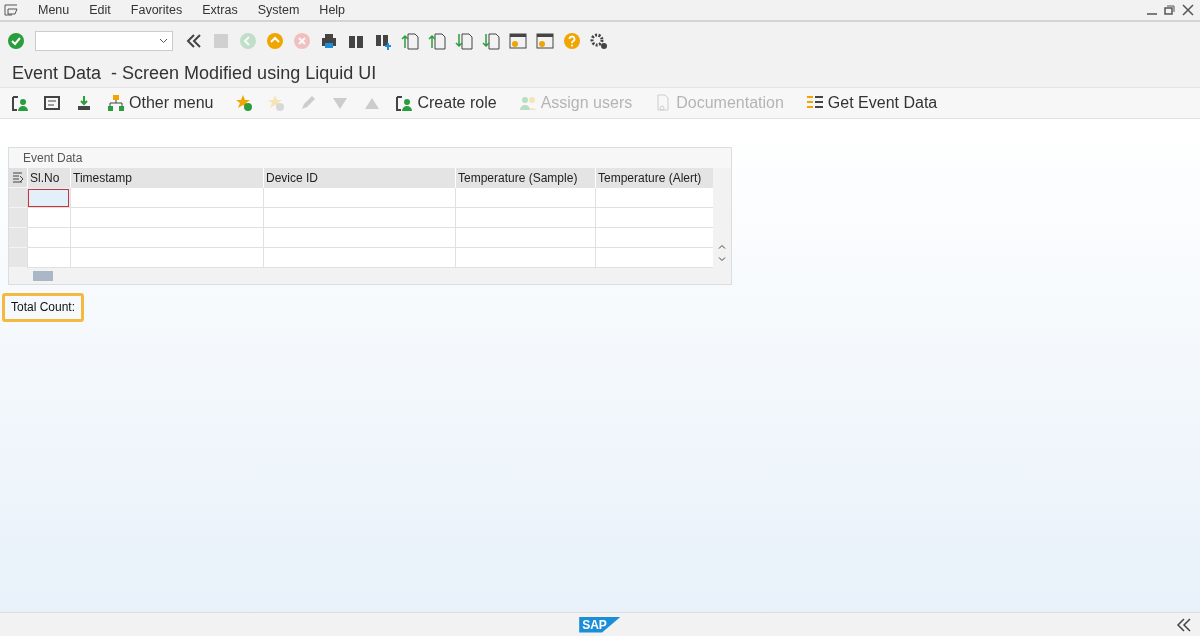 The image size is (1200, 636). What do you see at coordinates (16, 41) in the screenshot?
I see `check-icon` at bounding box center [16, 41].